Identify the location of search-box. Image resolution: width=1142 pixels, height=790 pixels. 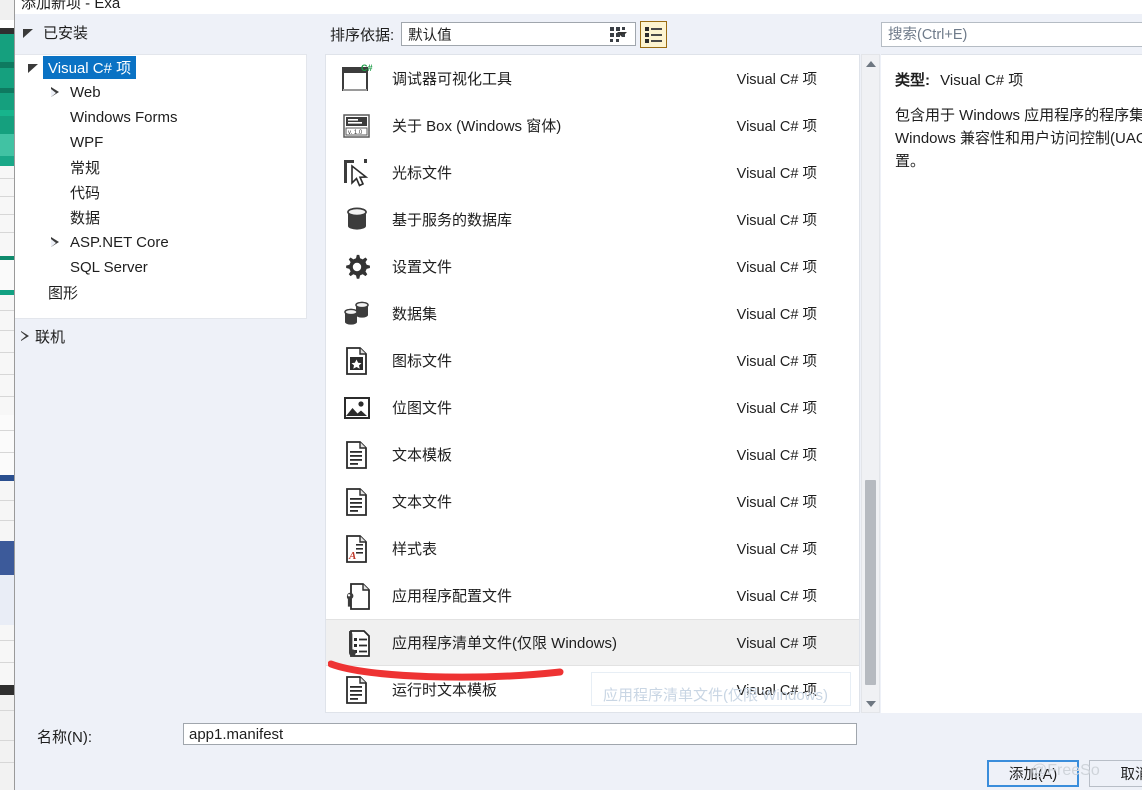
(1011, 34).